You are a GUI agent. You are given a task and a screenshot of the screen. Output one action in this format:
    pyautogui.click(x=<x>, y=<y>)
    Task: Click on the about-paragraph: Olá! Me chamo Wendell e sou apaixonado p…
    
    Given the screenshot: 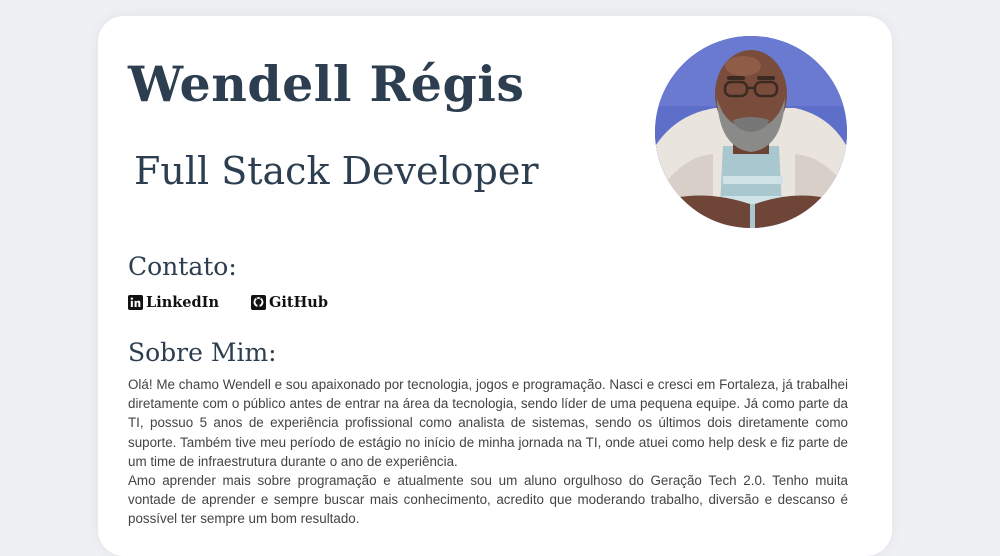 What is the action you would take?
    pyautogui.click(x=488, y=423)
    